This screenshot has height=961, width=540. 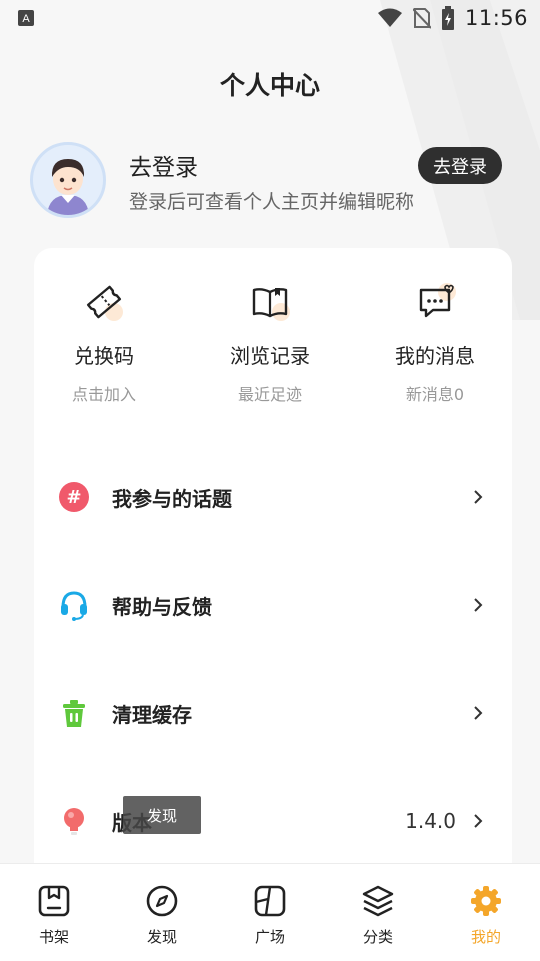 What do you see at coordinates (486, 901) in the screenshot?
I see `gear-icon` at bounding box center [486, 901].